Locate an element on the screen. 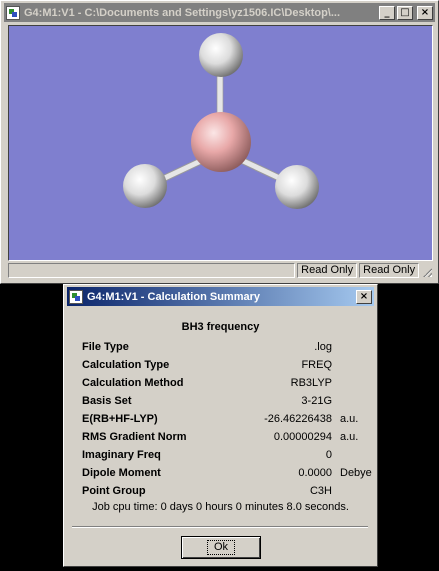  row-label: Basis Set is located at coordinates (107, 401).